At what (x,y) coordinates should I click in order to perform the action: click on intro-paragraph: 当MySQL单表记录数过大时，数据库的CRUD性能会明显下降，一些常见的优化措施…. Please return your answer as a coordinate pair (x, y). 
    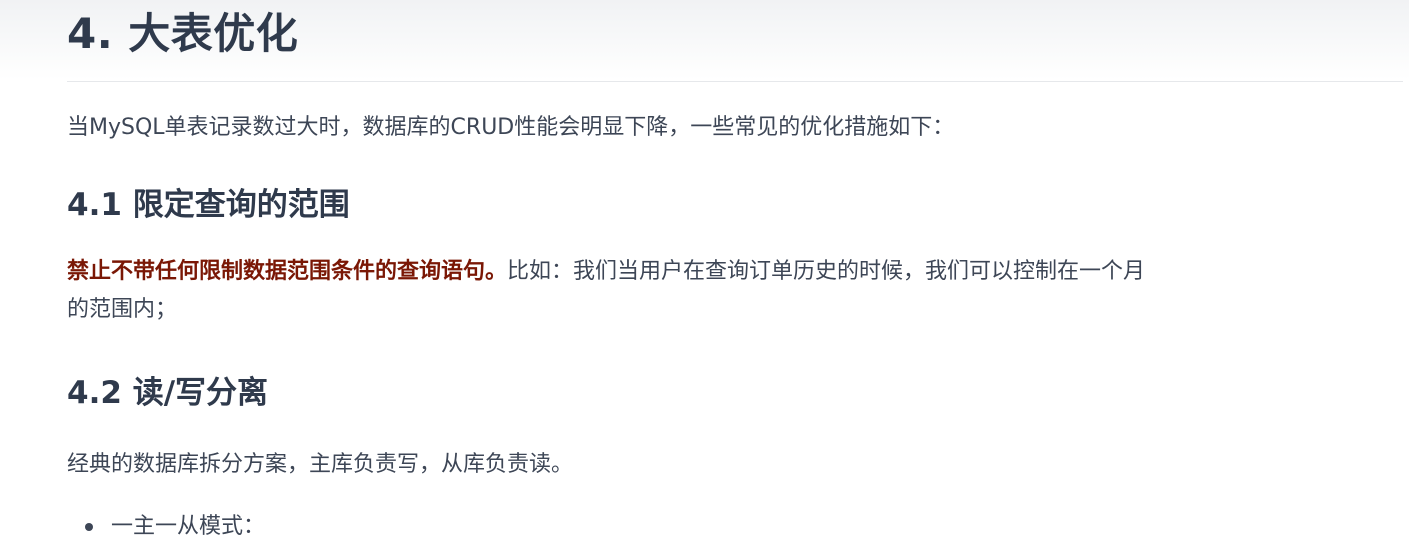
    Looking at the image, I should click on (511, 127).